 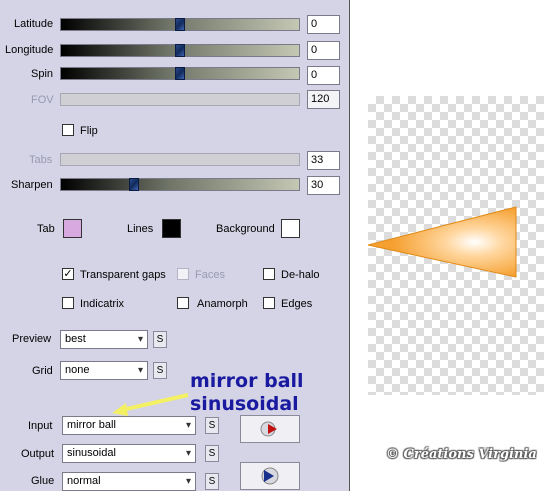 What do you see at coordinates (43, 481) in the screenshot?
I see `glue-label: Glue` at bounding box center [43, 481].